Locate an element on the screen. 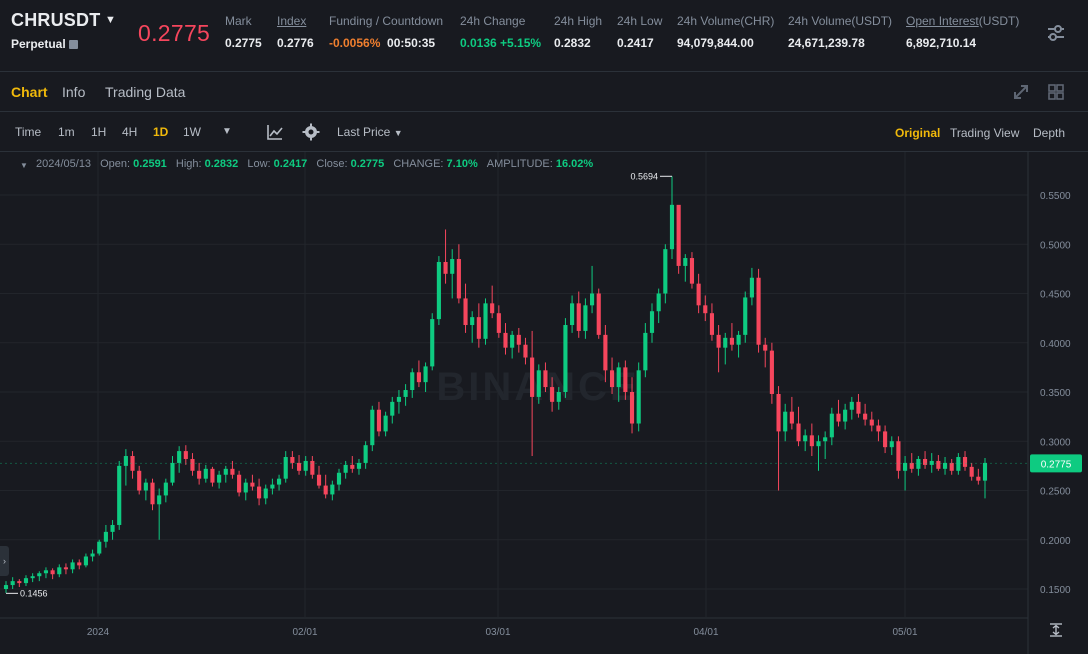 This screenshot has height=654, width=1088. tab-trading-data: Trading Data is located at coordinates (145, 92).